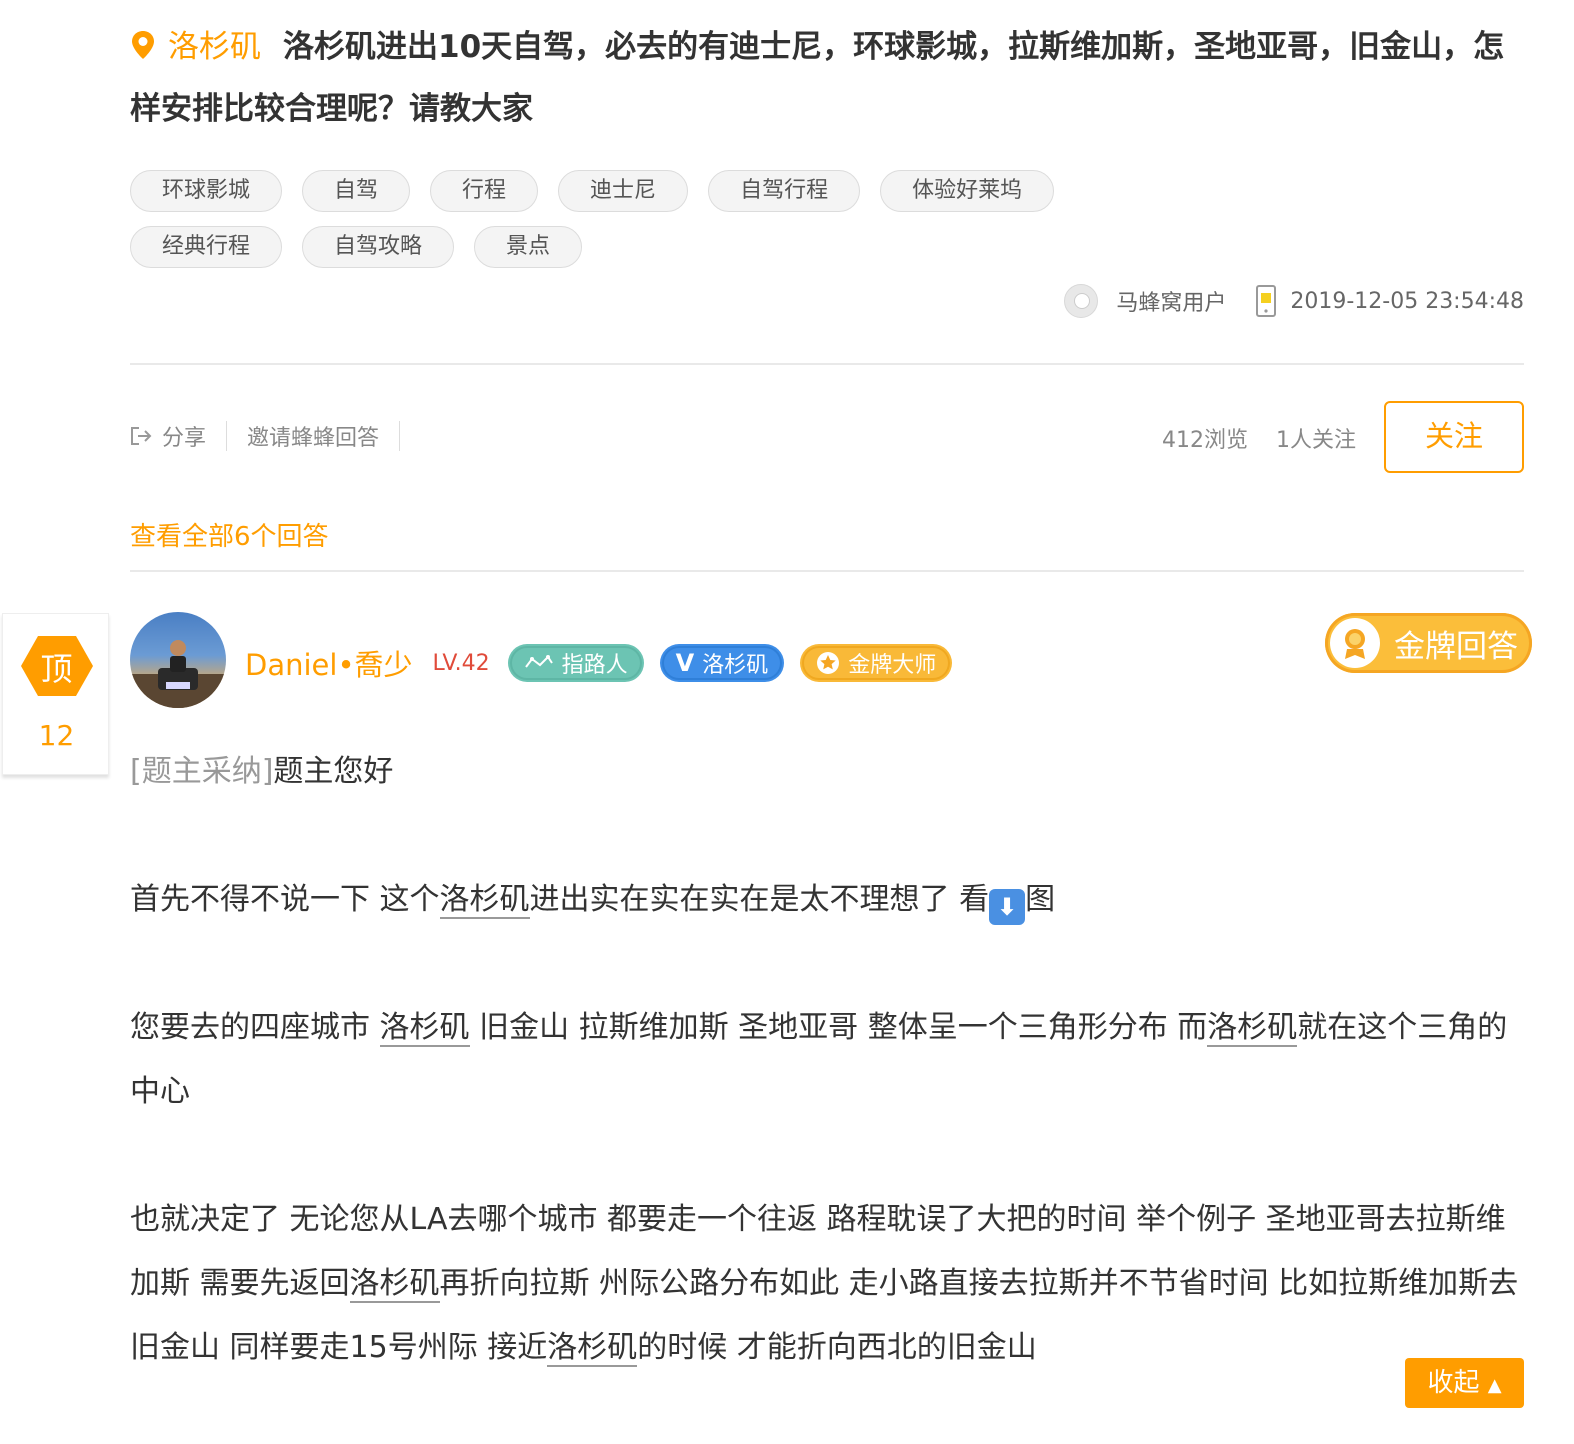  I want to click on answer-text: 您要去的四座城市, so click(255, 1027).